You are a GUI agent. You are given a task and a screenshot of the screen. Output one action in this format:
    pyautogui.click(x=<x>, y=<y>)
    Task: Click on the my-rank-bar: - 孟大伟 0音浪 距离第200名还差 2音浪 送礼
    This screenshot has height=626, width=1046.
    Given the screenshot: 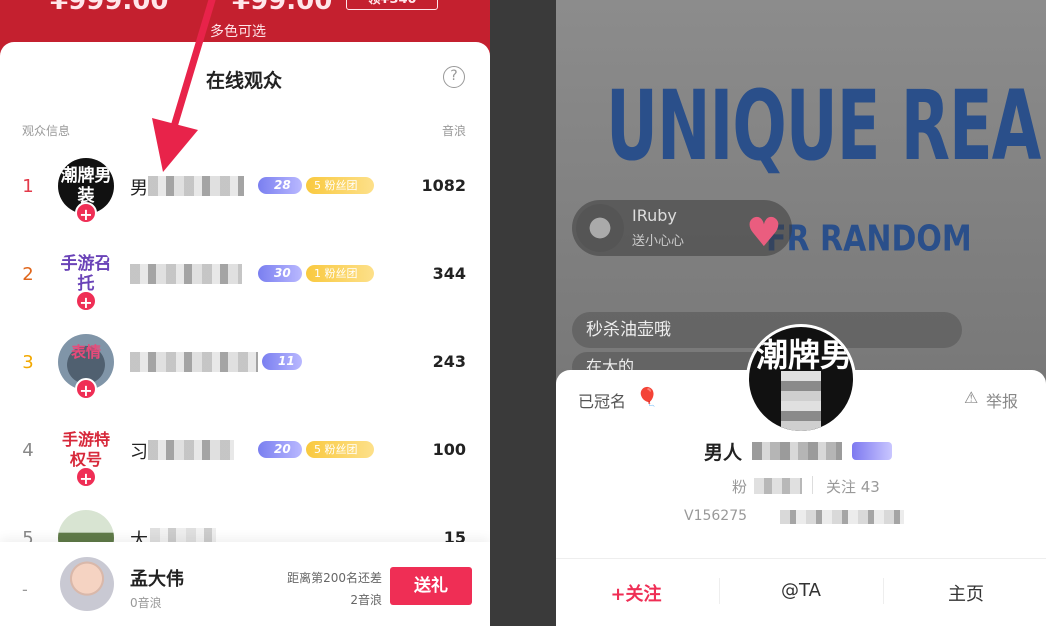 What is the action you would take?
    pyautogui.click(x=245, y=584)
    